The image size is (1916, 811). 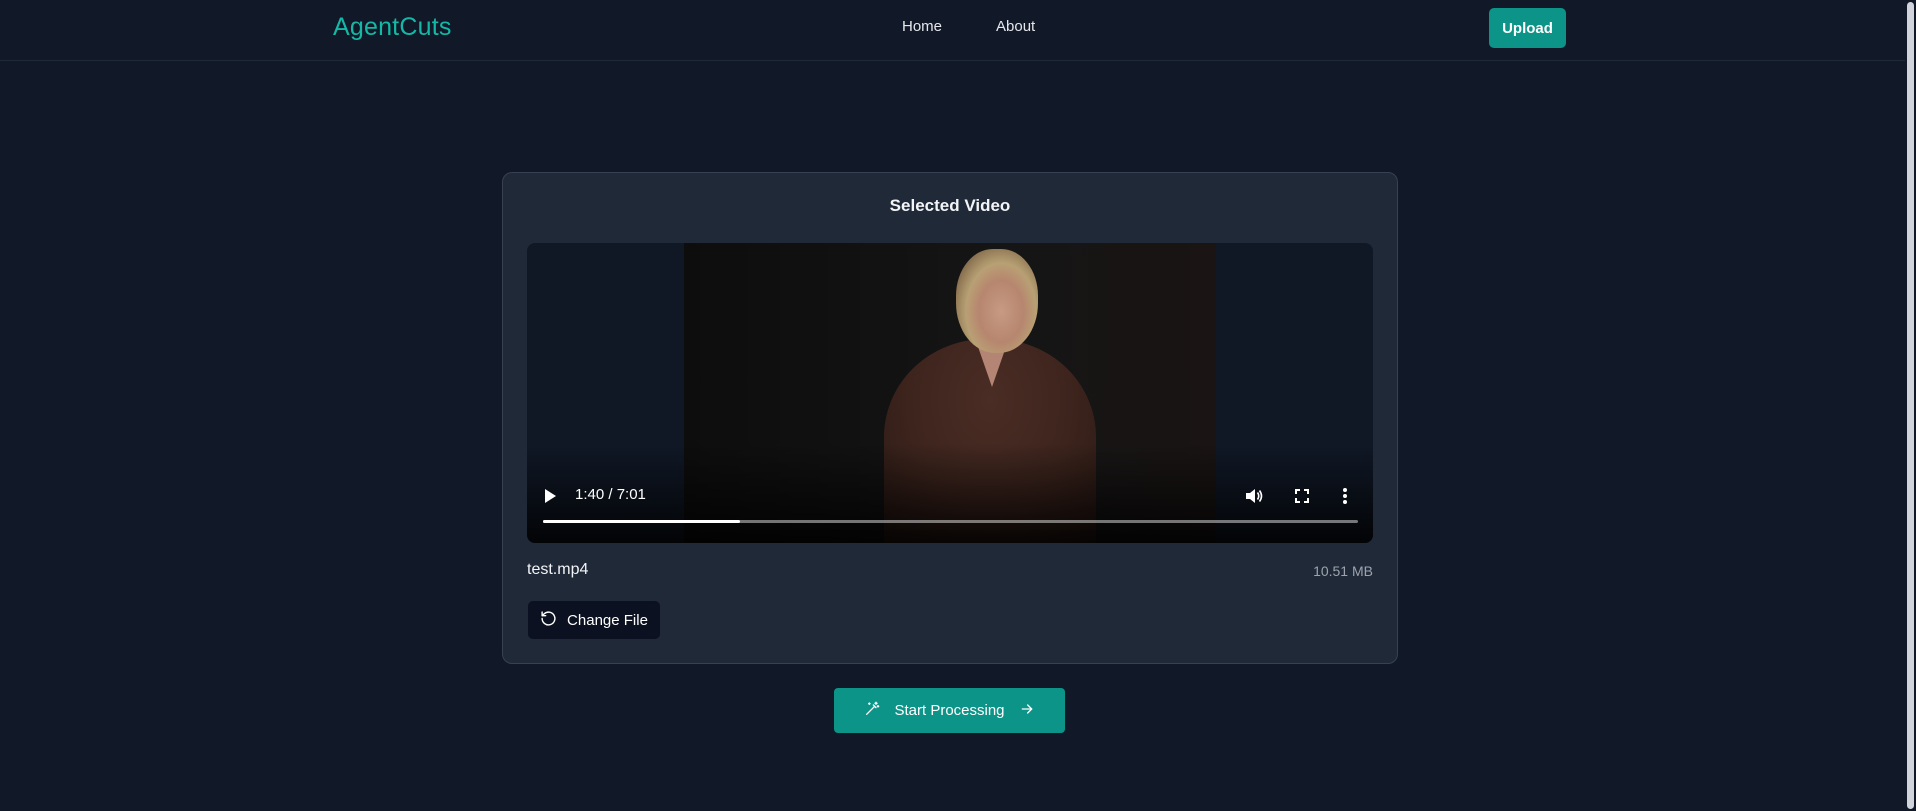 I want to click on change-file-button: Change File, so click(x=594, y=620).